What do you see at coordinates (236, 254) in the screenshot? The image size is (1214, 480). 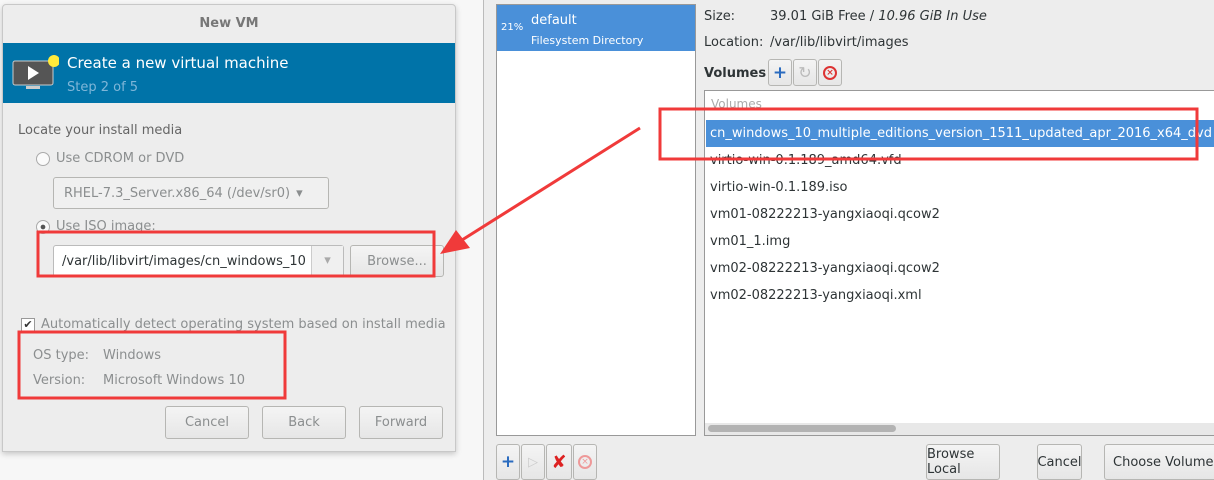 I see `annotation-box-iso` at bounding box center [236, 254].